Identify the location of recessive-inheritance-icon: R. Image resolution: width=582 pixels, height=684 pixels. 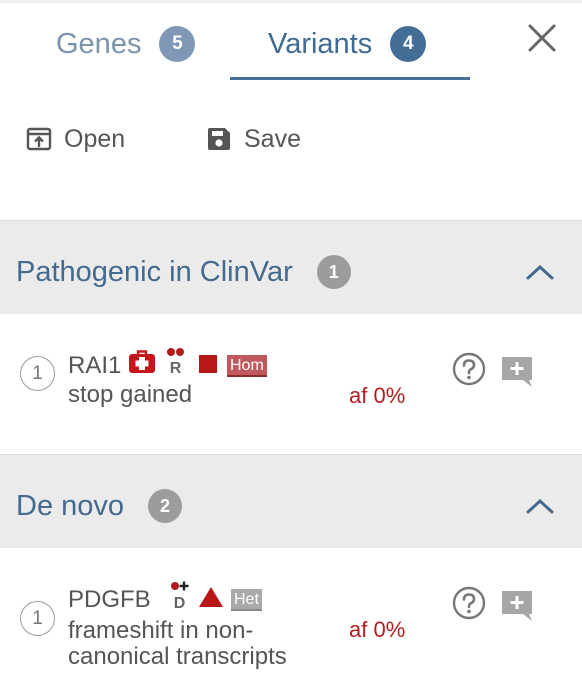
(175, 362).